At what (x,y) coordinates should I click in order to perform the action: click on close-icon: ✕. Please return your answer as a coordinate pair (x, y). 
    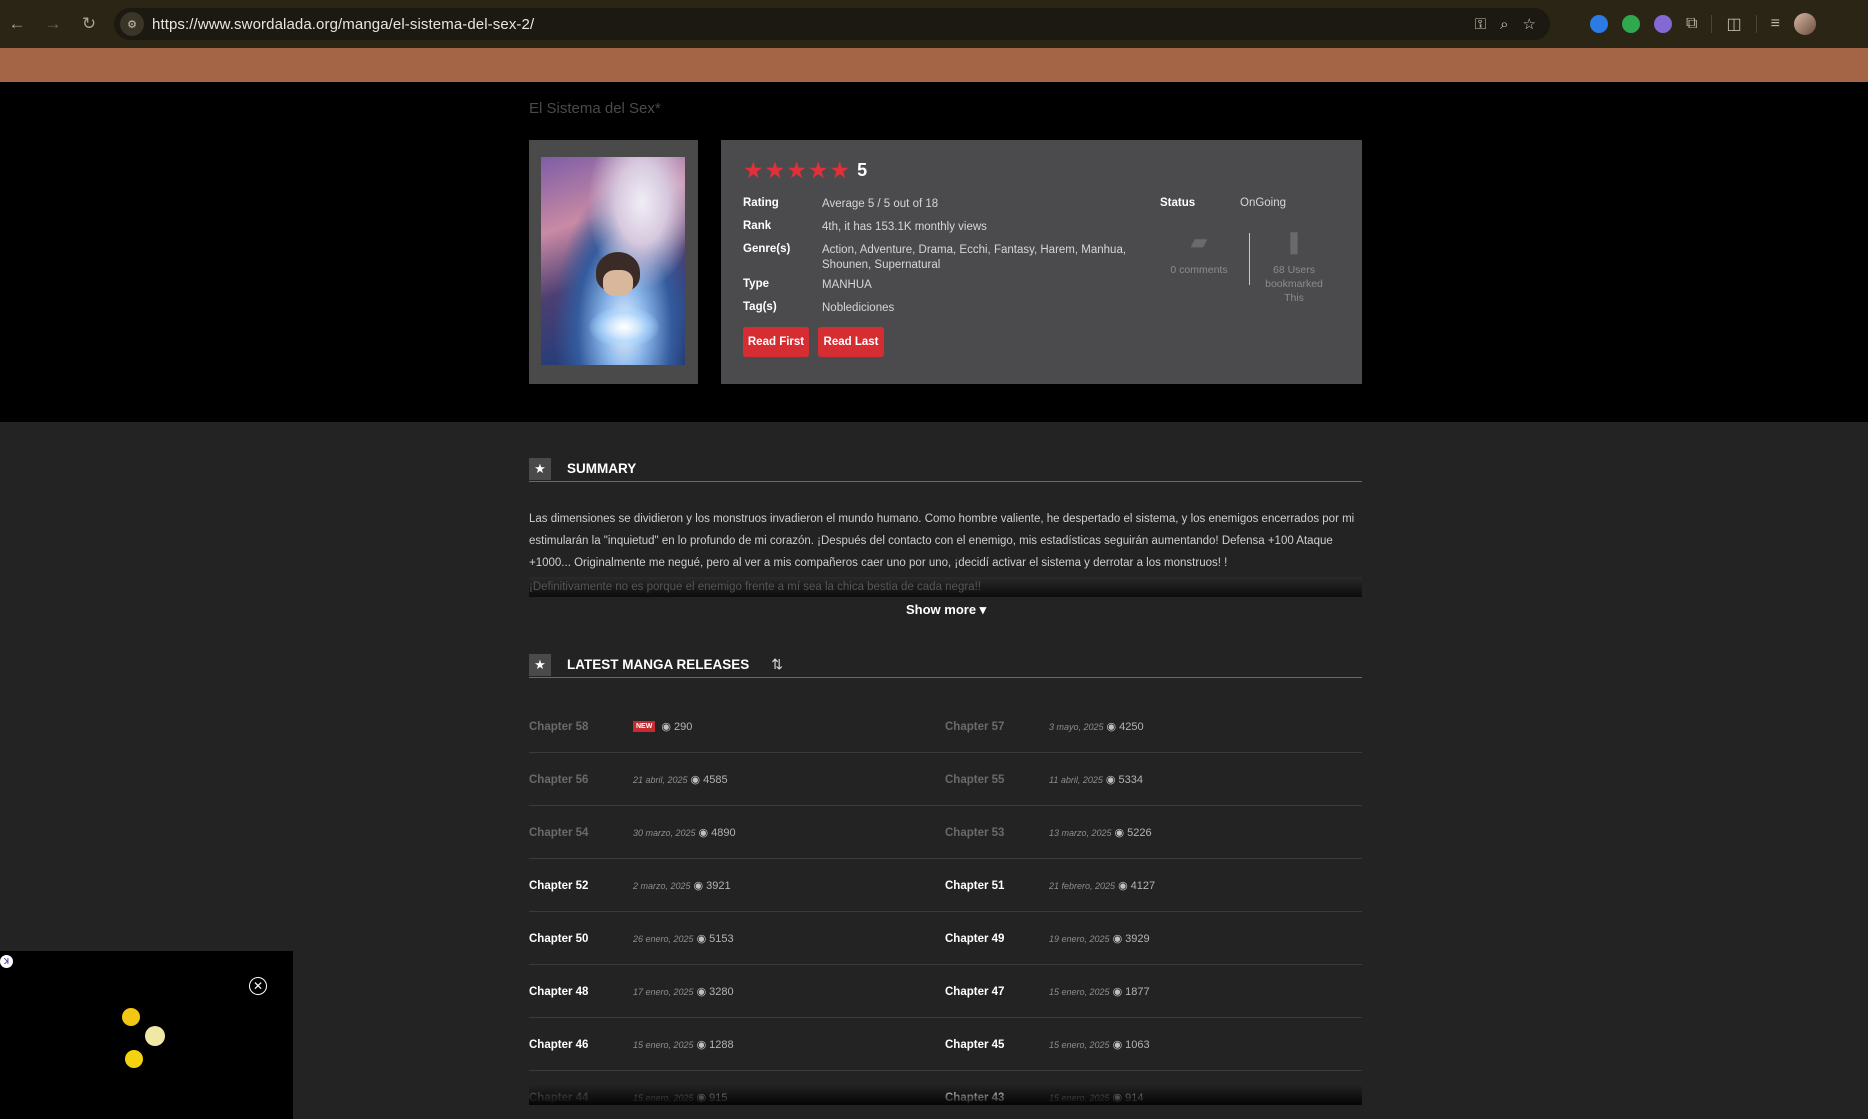
    Looking at the image, I should click on (258, 986).